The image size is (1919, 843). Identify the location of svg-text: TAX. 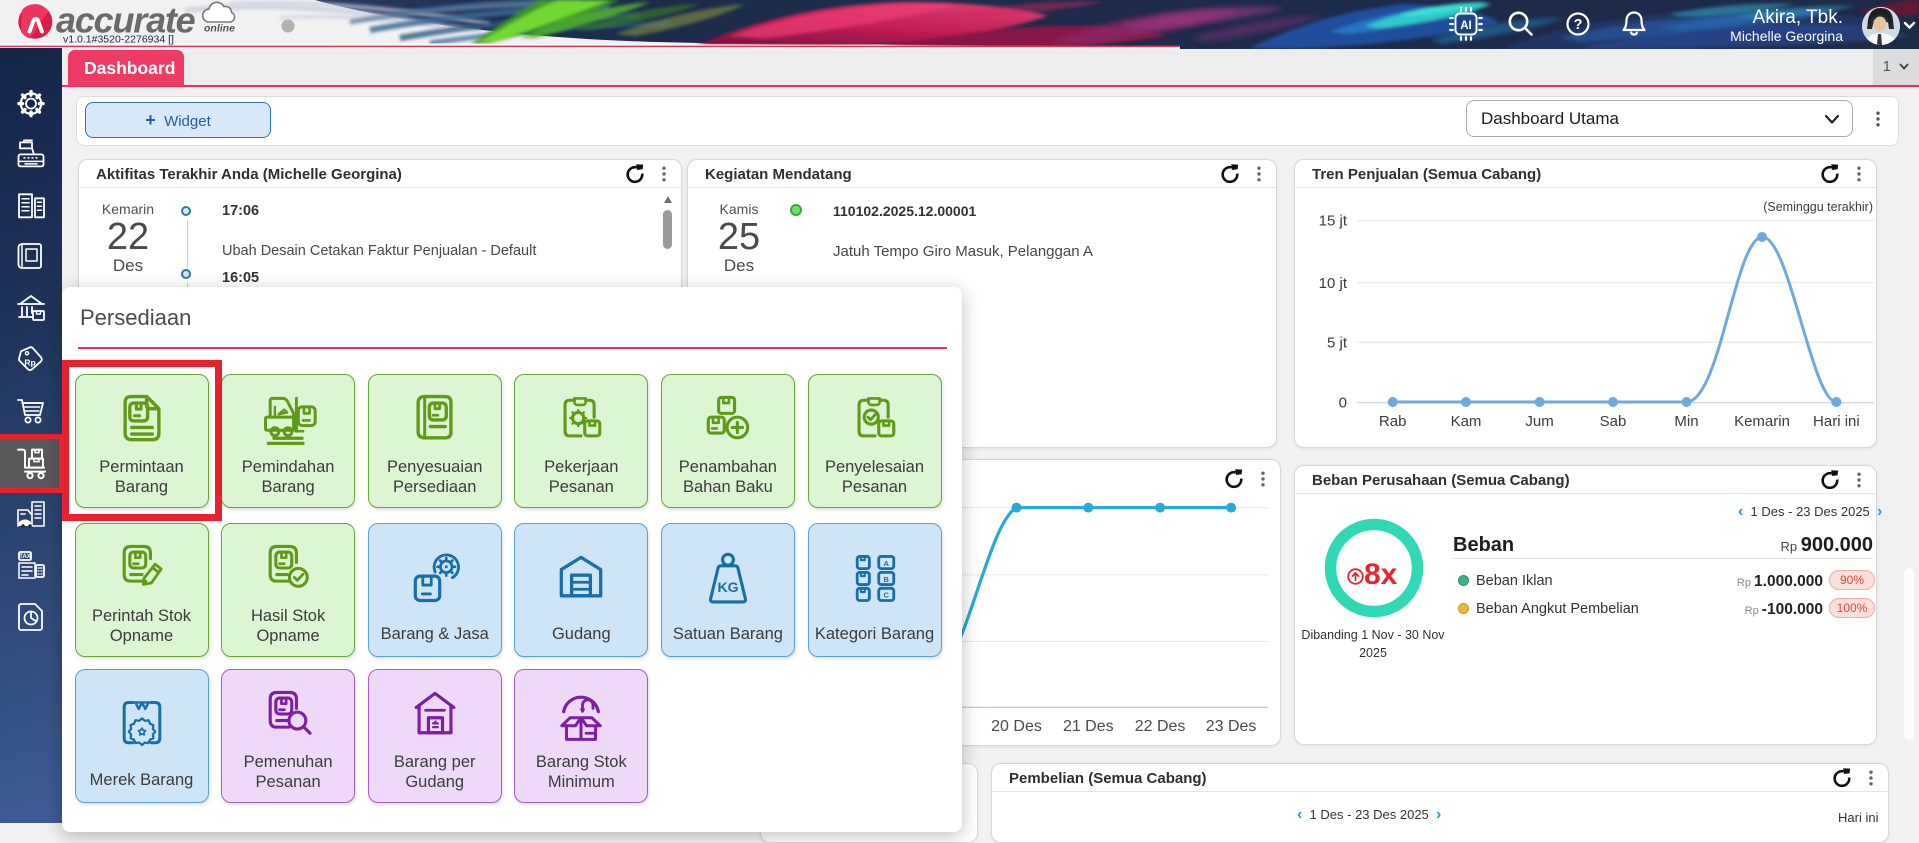
(25, 557).